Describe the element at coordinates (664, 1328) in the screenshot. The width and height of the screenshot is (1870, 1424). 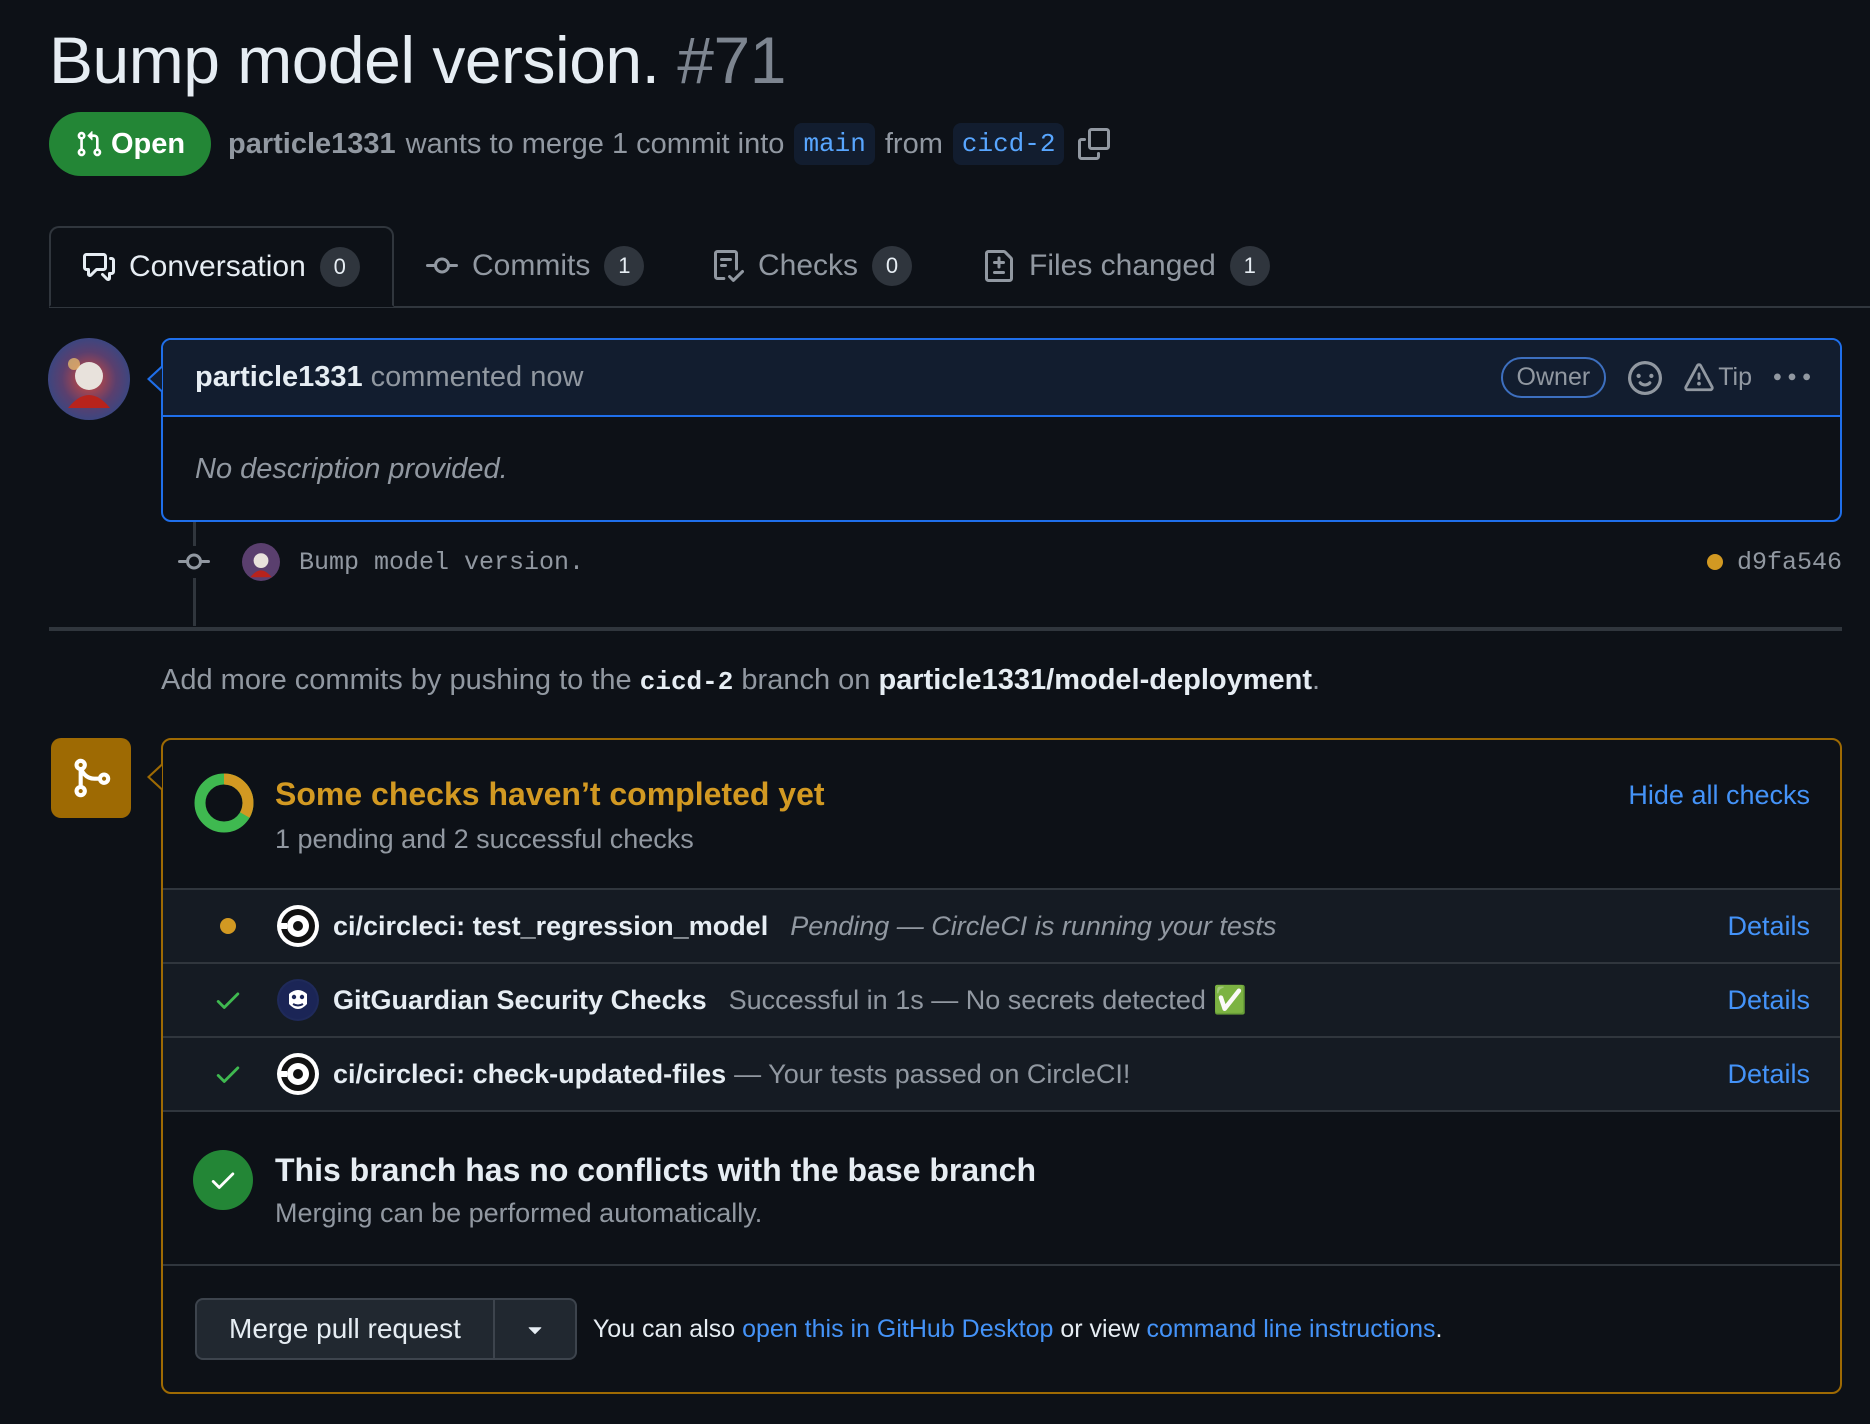
I see `merge-text-prefix: You can also` at that location.